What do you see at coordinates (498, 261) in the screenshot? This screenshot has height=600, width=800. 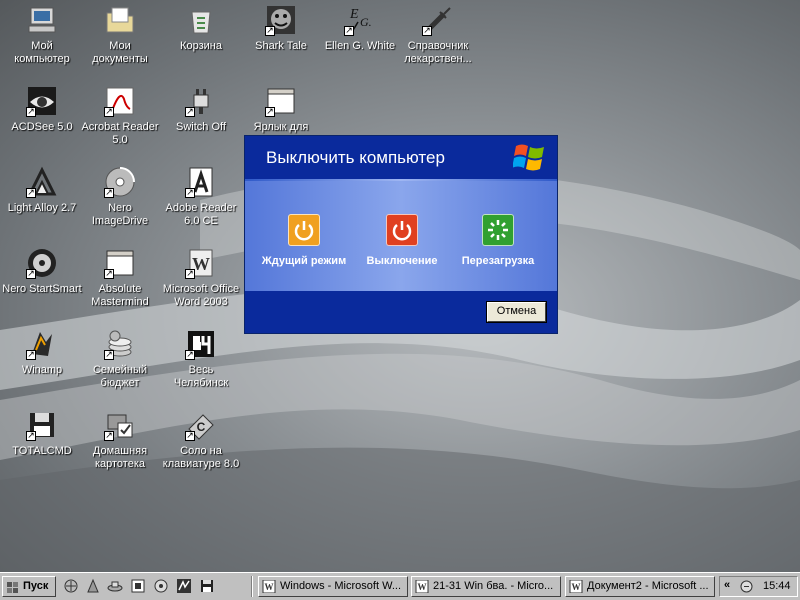 I see `restart-label: Перезагрузка` at bounding box center [498, 261].